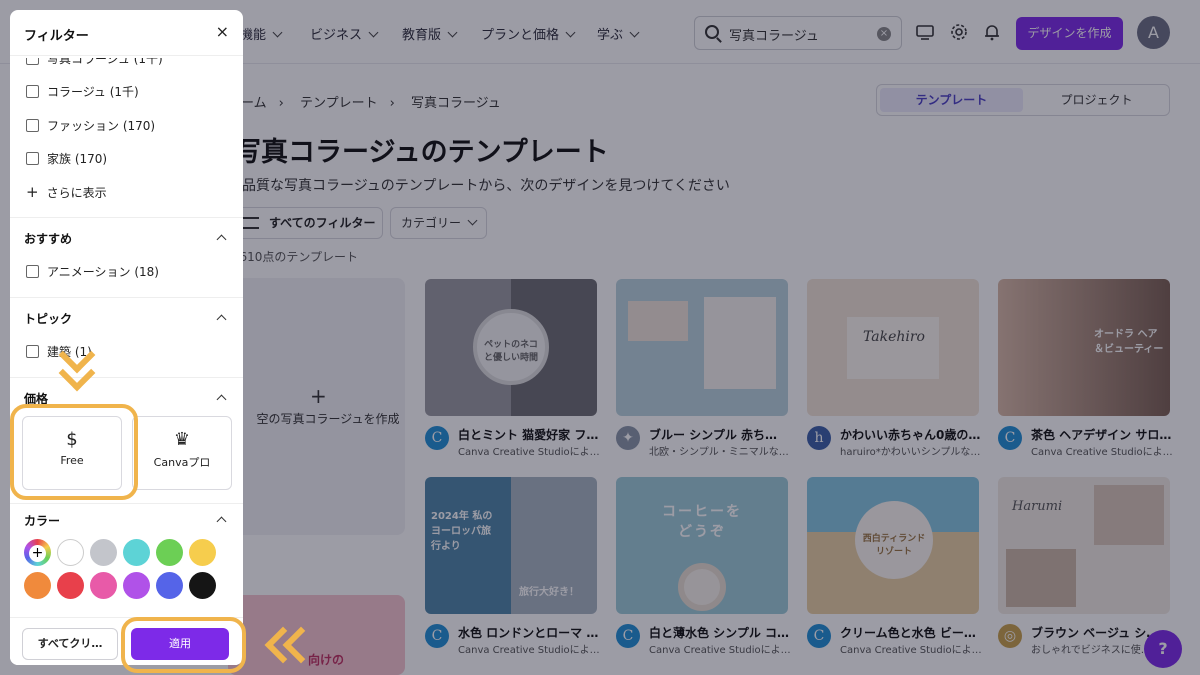  I want to click on filter-option-animation: アニメーション (18), so click(92, 271).